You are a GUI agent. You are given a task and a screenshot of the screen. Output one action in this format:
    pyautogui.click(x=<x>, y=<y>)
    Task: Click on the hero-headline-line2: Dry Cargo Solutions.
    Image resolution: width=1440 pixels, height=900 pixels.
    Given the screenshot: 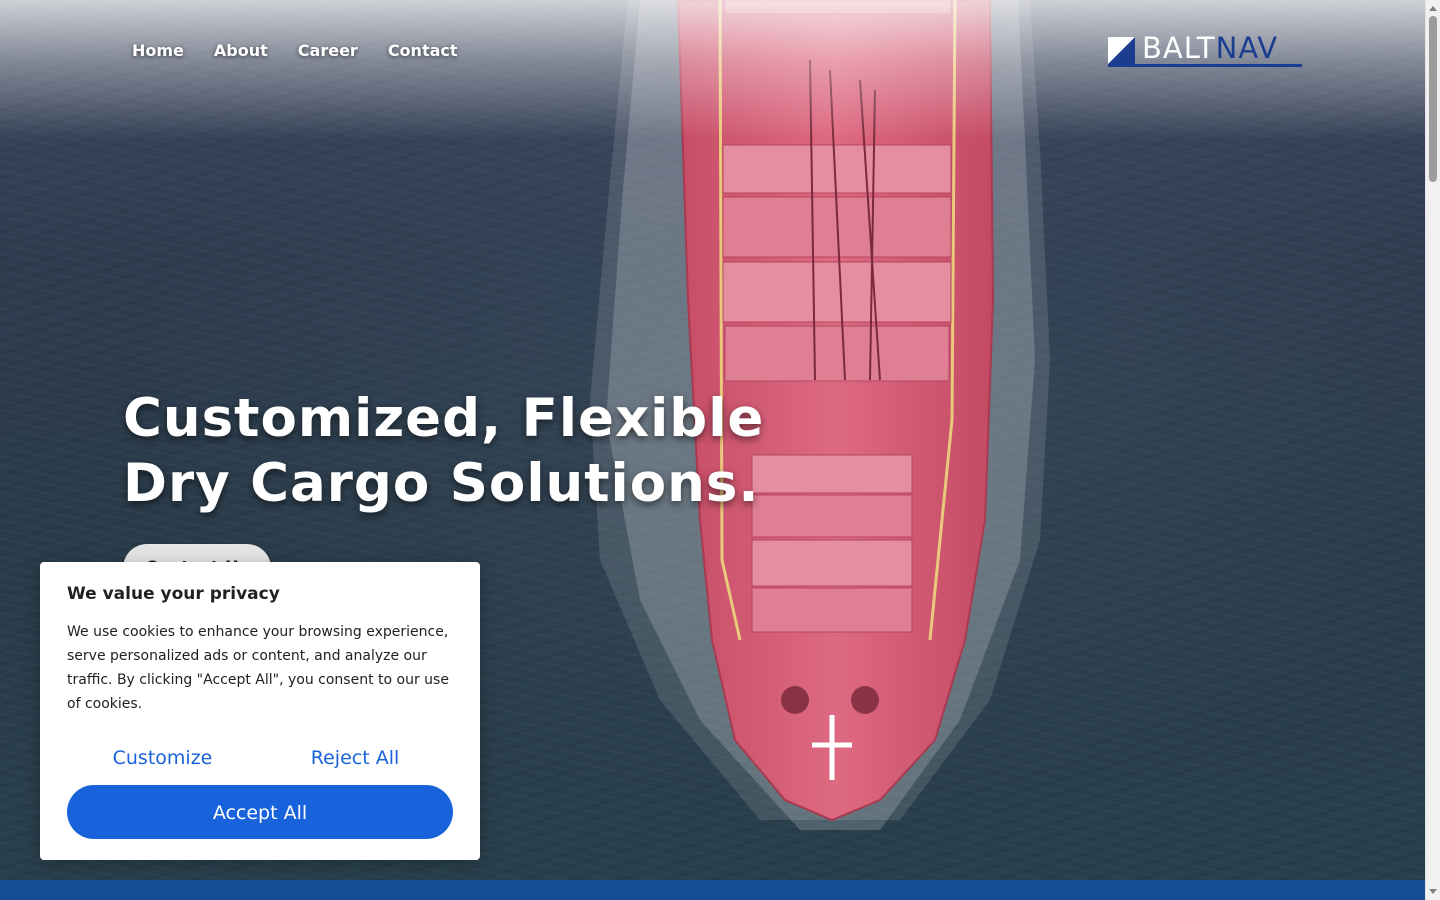 What is the action you would take?
    pyautogui.click(x=441, y=483)
    